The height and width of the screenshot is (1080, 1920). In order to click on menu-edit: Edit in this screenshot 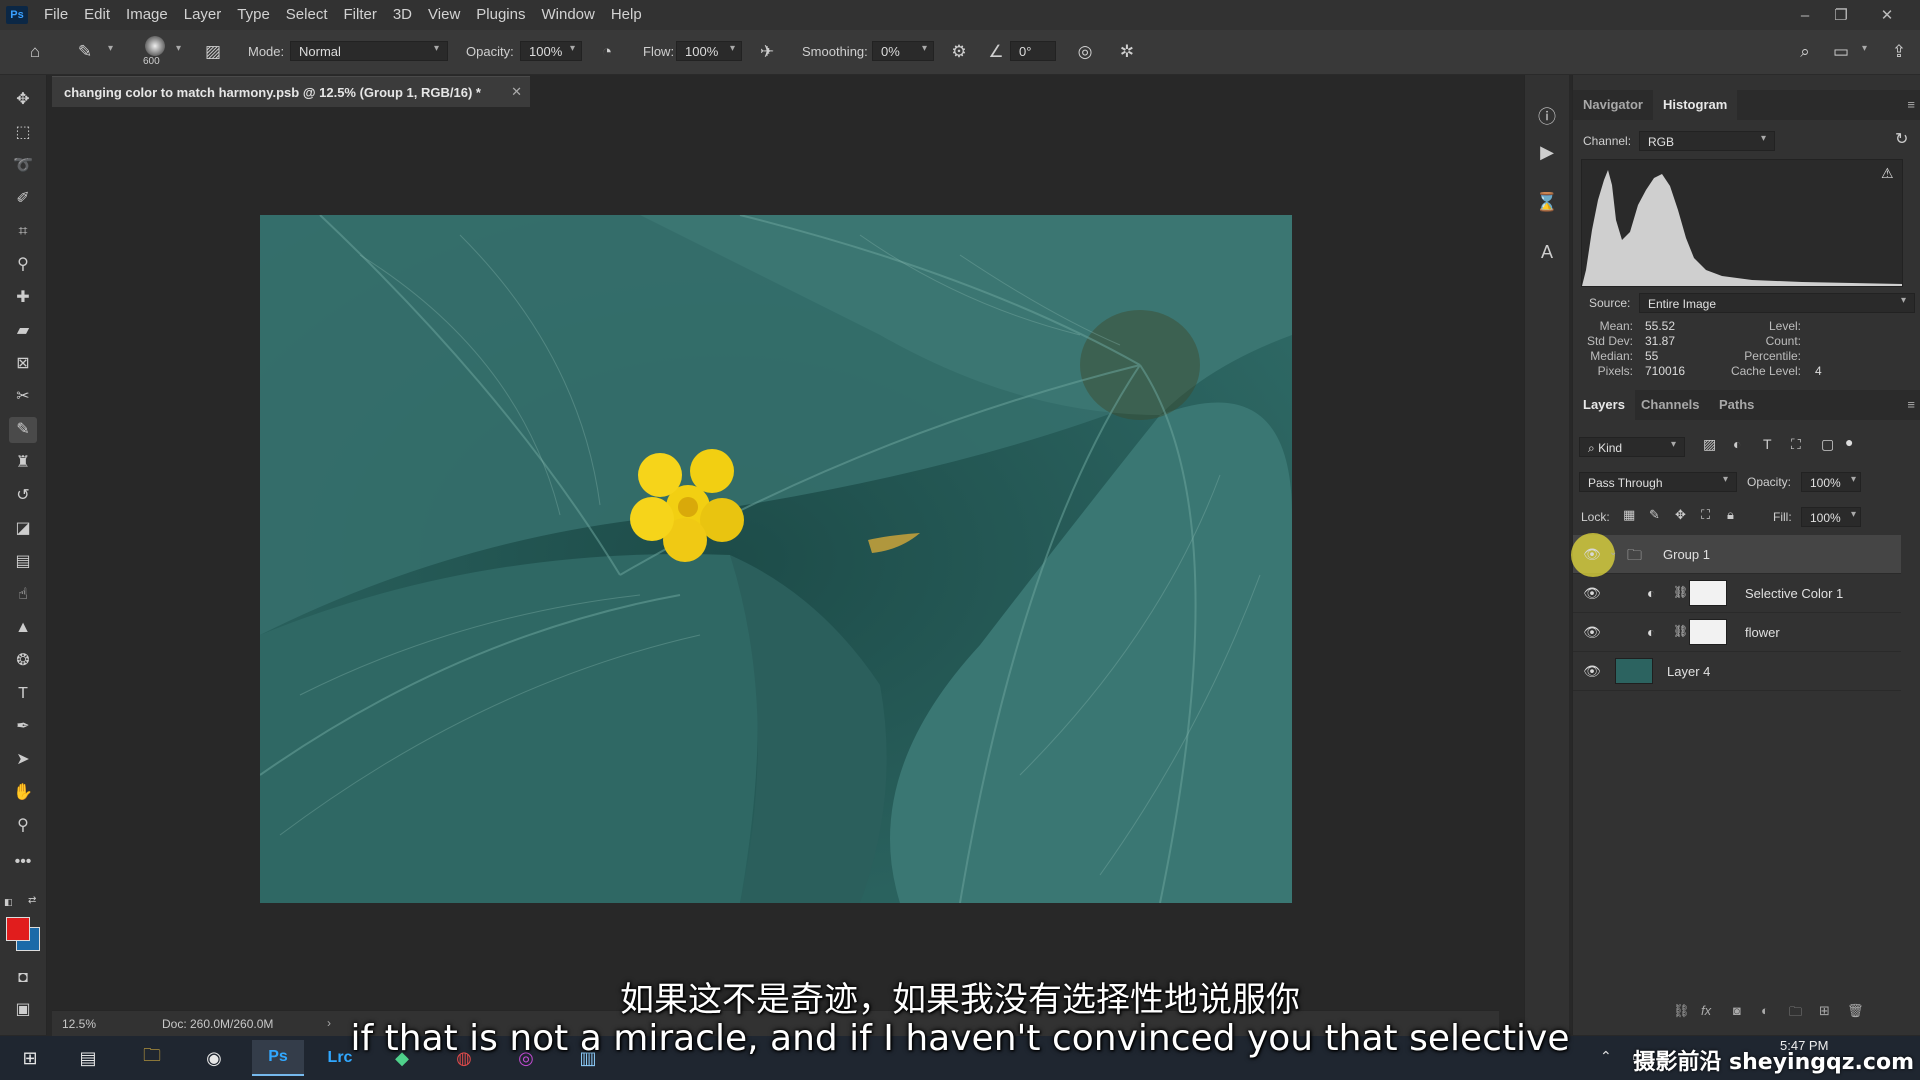, I will do `click(97, 15)`.